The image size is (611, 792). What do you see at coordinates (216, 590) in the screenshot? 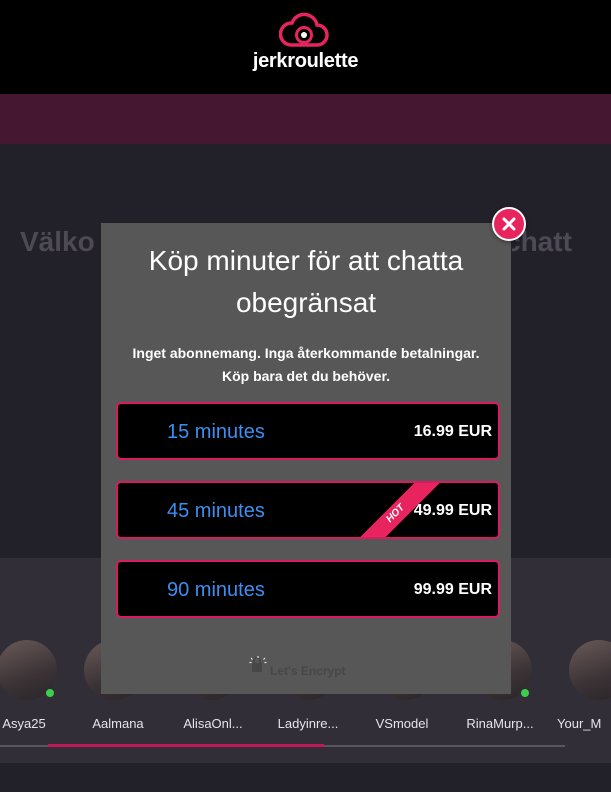
I see `plan-duration: 90 minutes` at bounding box center [216, 590].